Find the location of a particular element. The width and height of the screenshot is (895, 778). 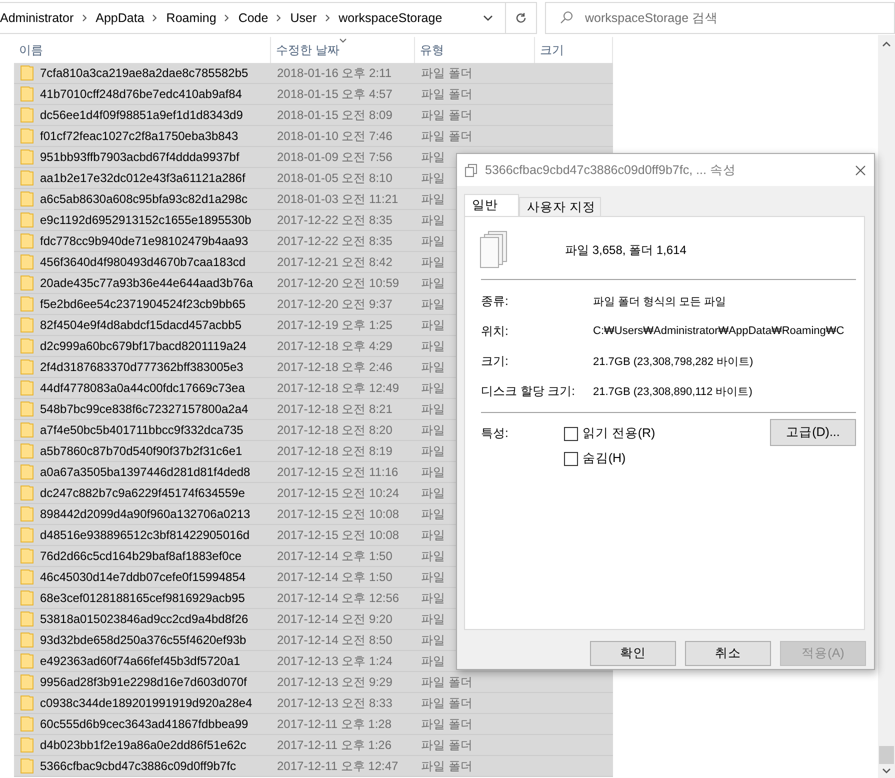

file-name: dc56ee1d4f09f98851a9ef1d1d8343d9 is located at coordinates (141, 115).